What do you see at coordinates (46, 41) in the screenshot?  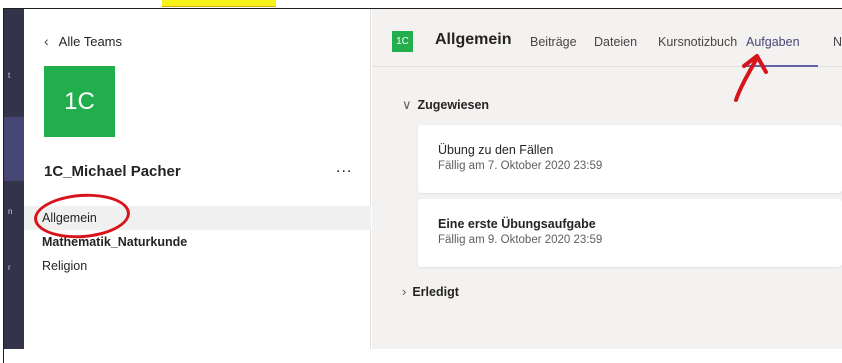 I see `chevron-left-icon: ‹` at bounding box center [46, 41].